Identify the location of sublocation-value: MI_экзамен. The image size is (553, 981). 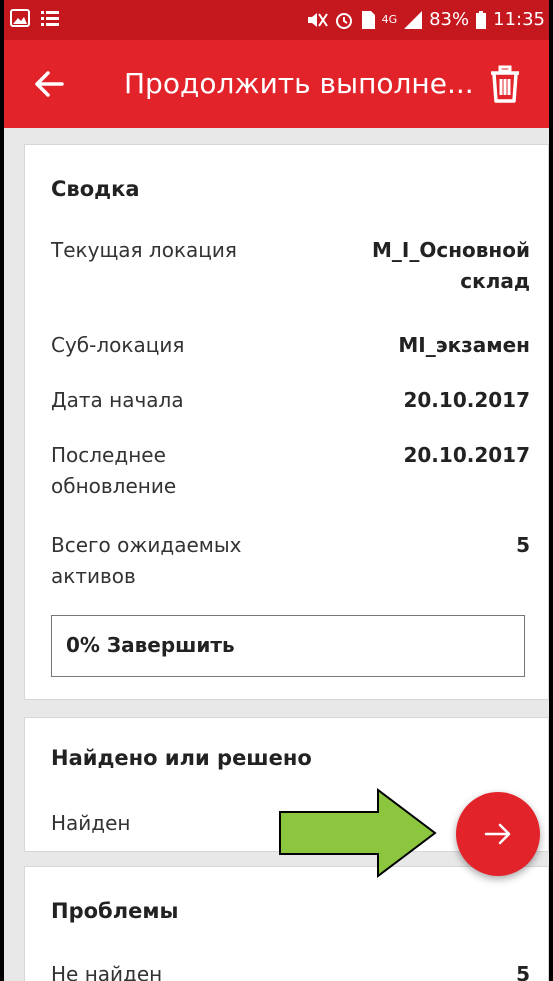
(464, 345).